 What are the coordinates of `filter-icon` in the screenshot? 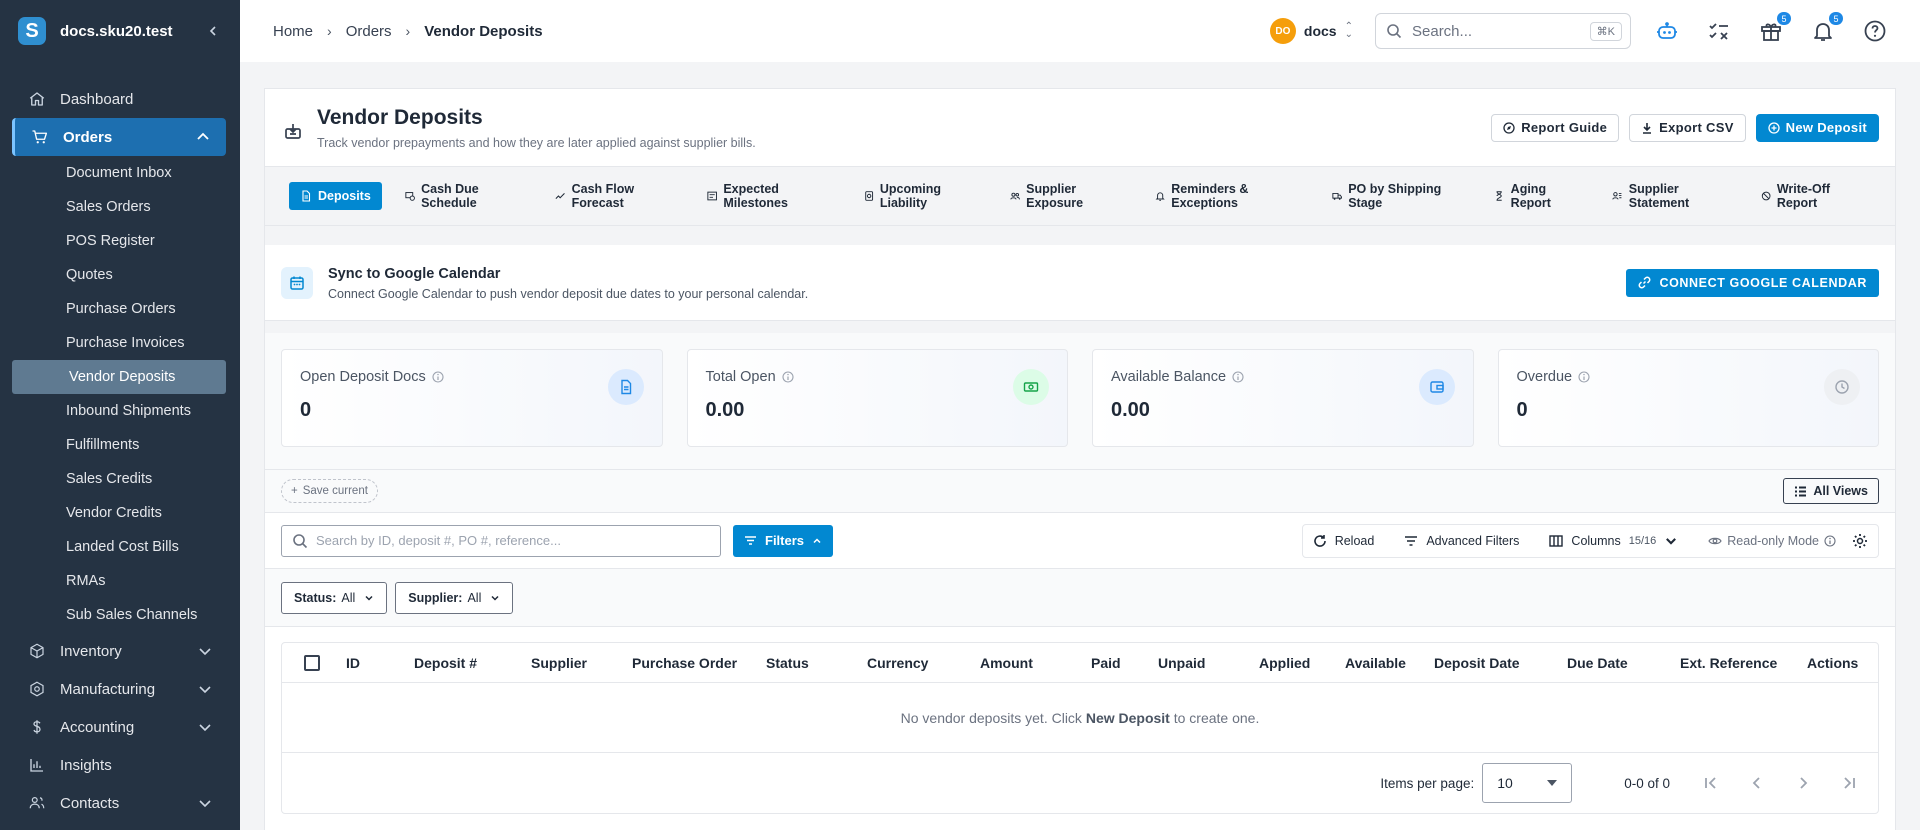 It's located at (1411, 540).